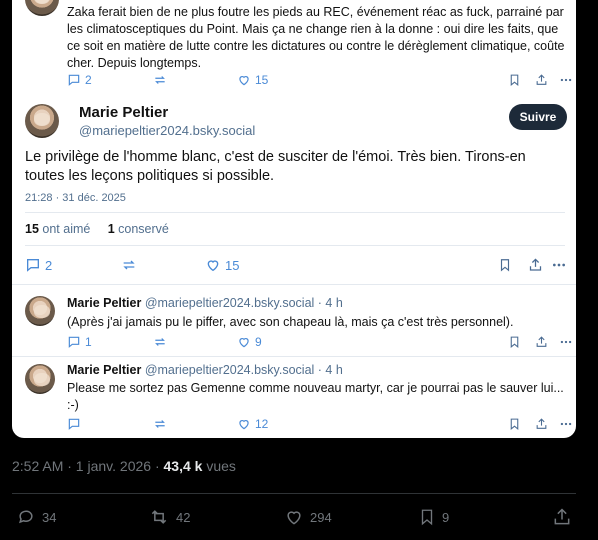 The height and width of the screenshot is (540, 598). Describe the element at coordinates (219, 466) in the screenshot. I see `views-label: vues` at that location.